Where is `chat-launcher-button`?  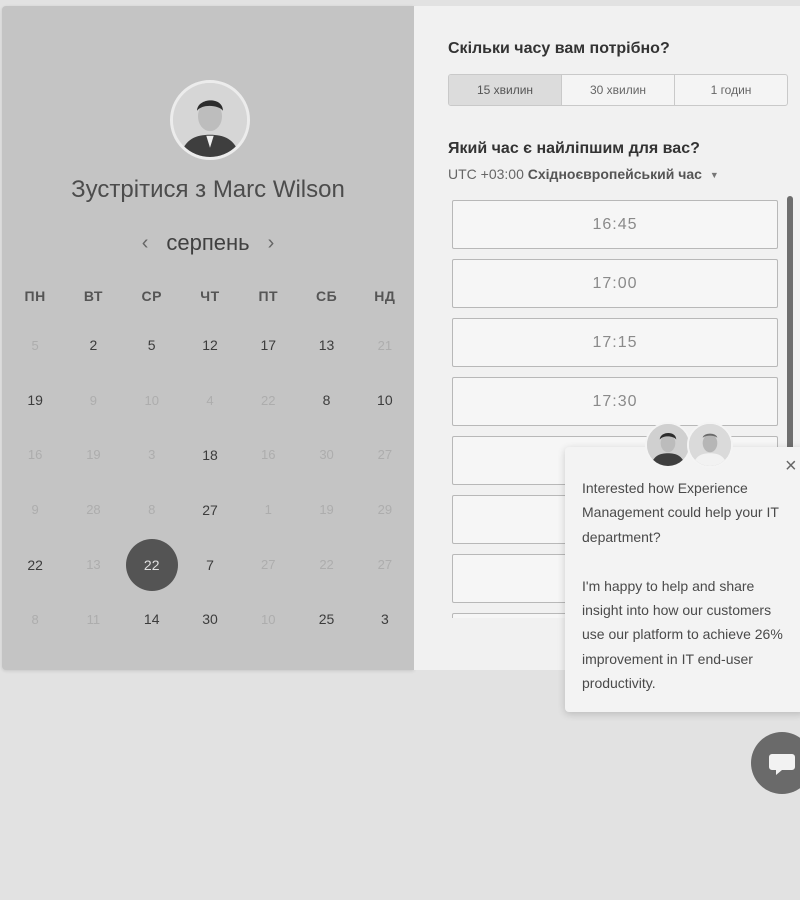 chat-launcher-button is located at coordinates (775, 763).